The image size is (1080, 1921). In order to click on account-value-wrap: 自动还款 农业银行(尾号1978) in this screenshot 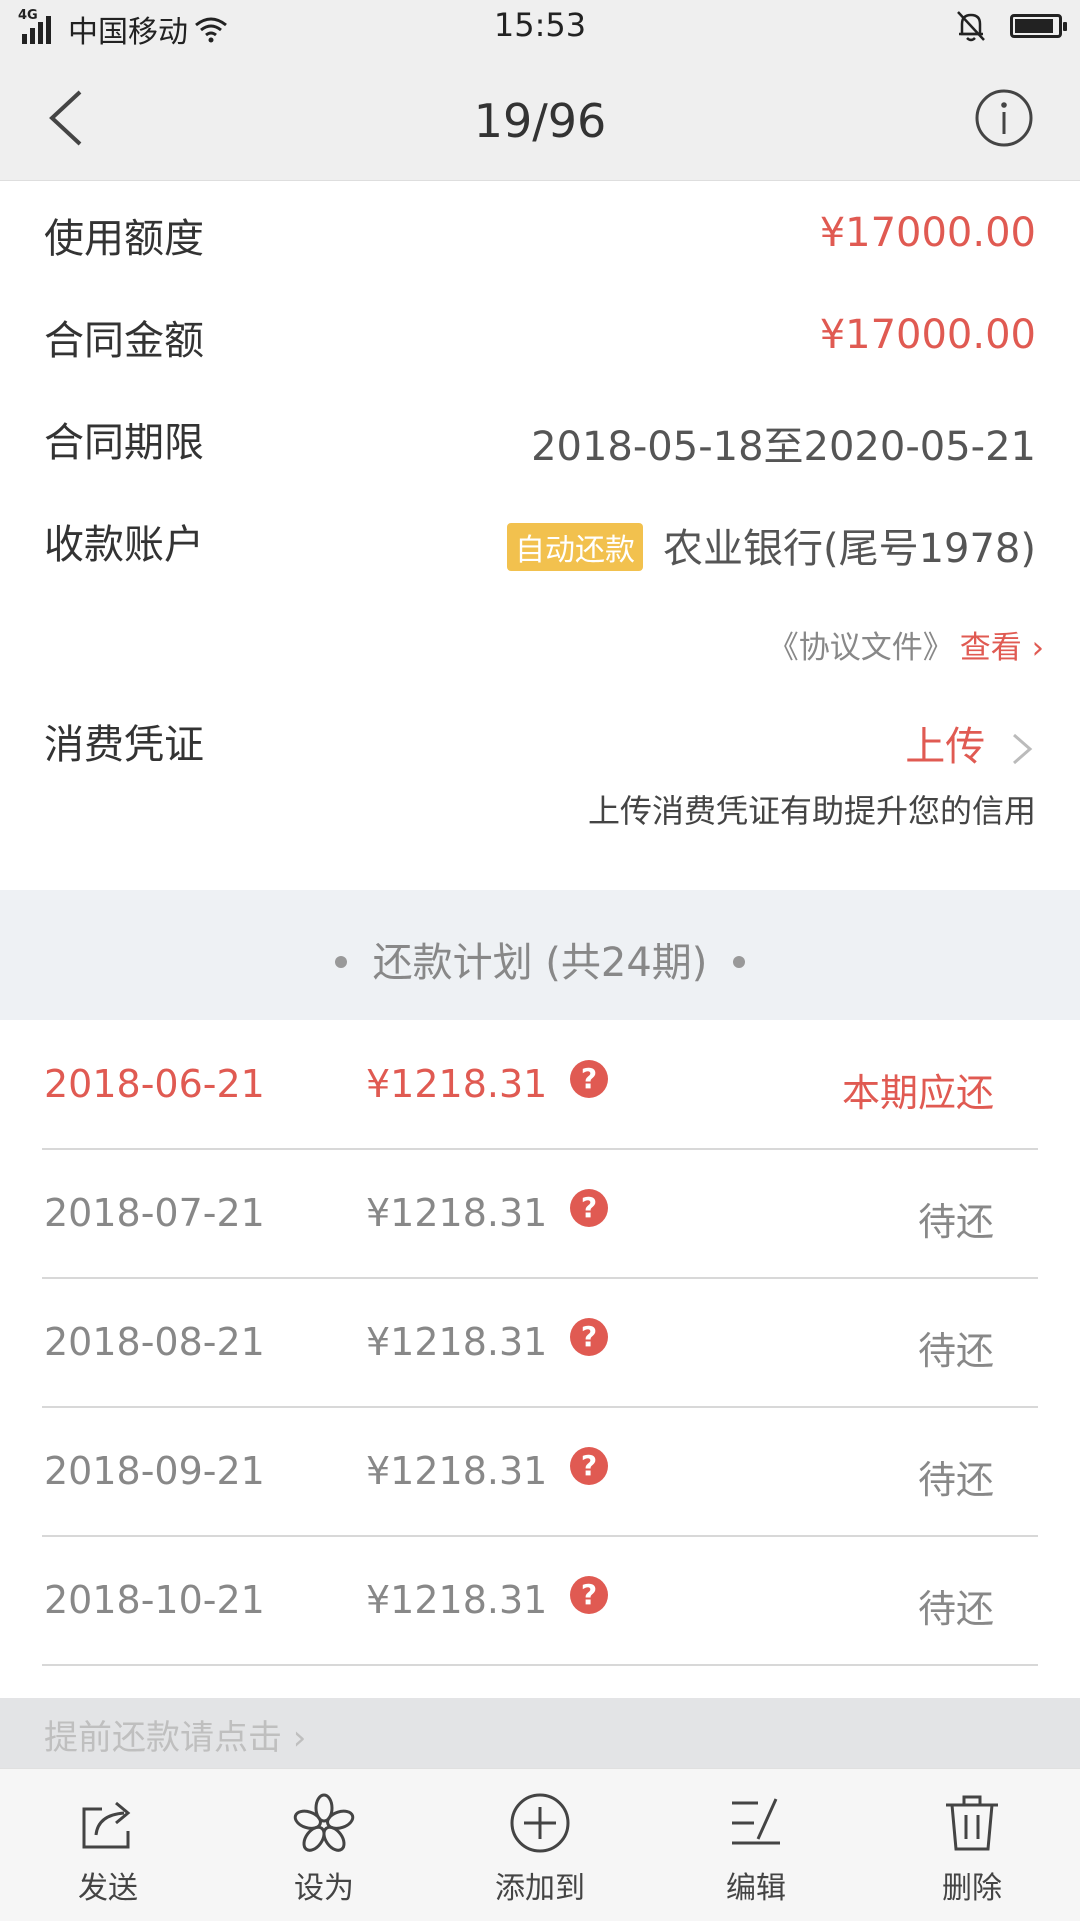, I will do `click(771, 545)`.